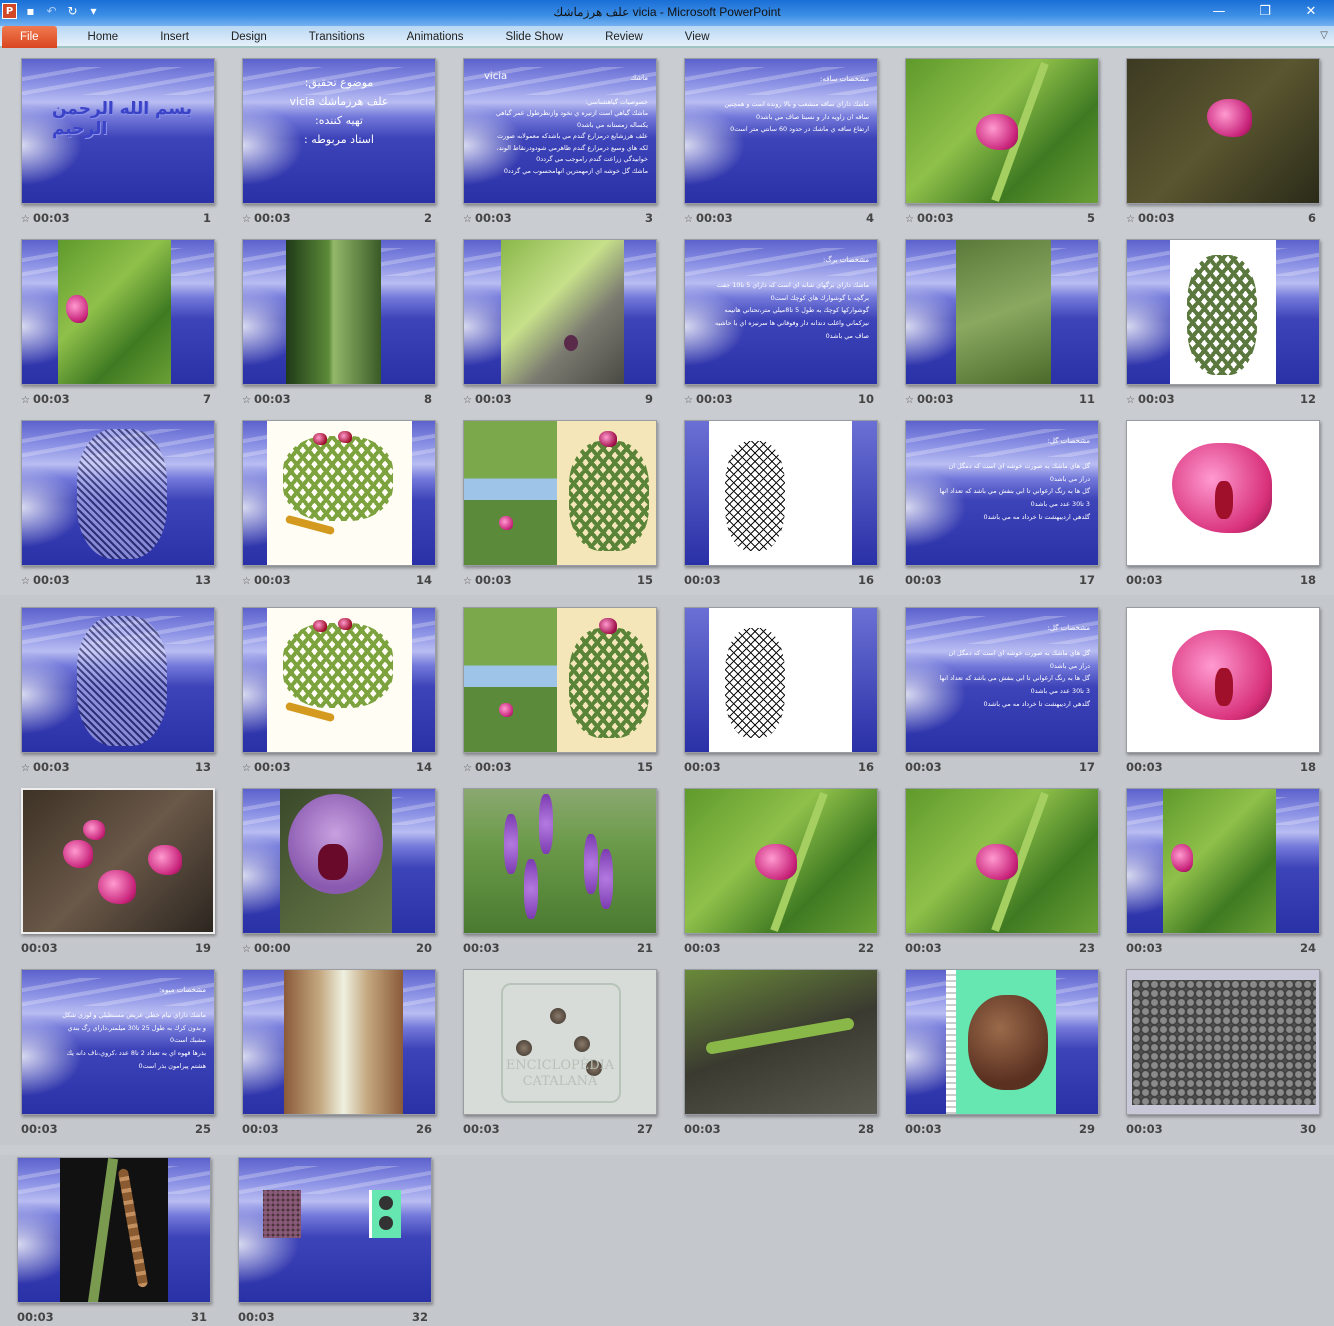 This screenshot has height=1326, width=1334. I want to click on tab-review: Review, so click(624, 37).